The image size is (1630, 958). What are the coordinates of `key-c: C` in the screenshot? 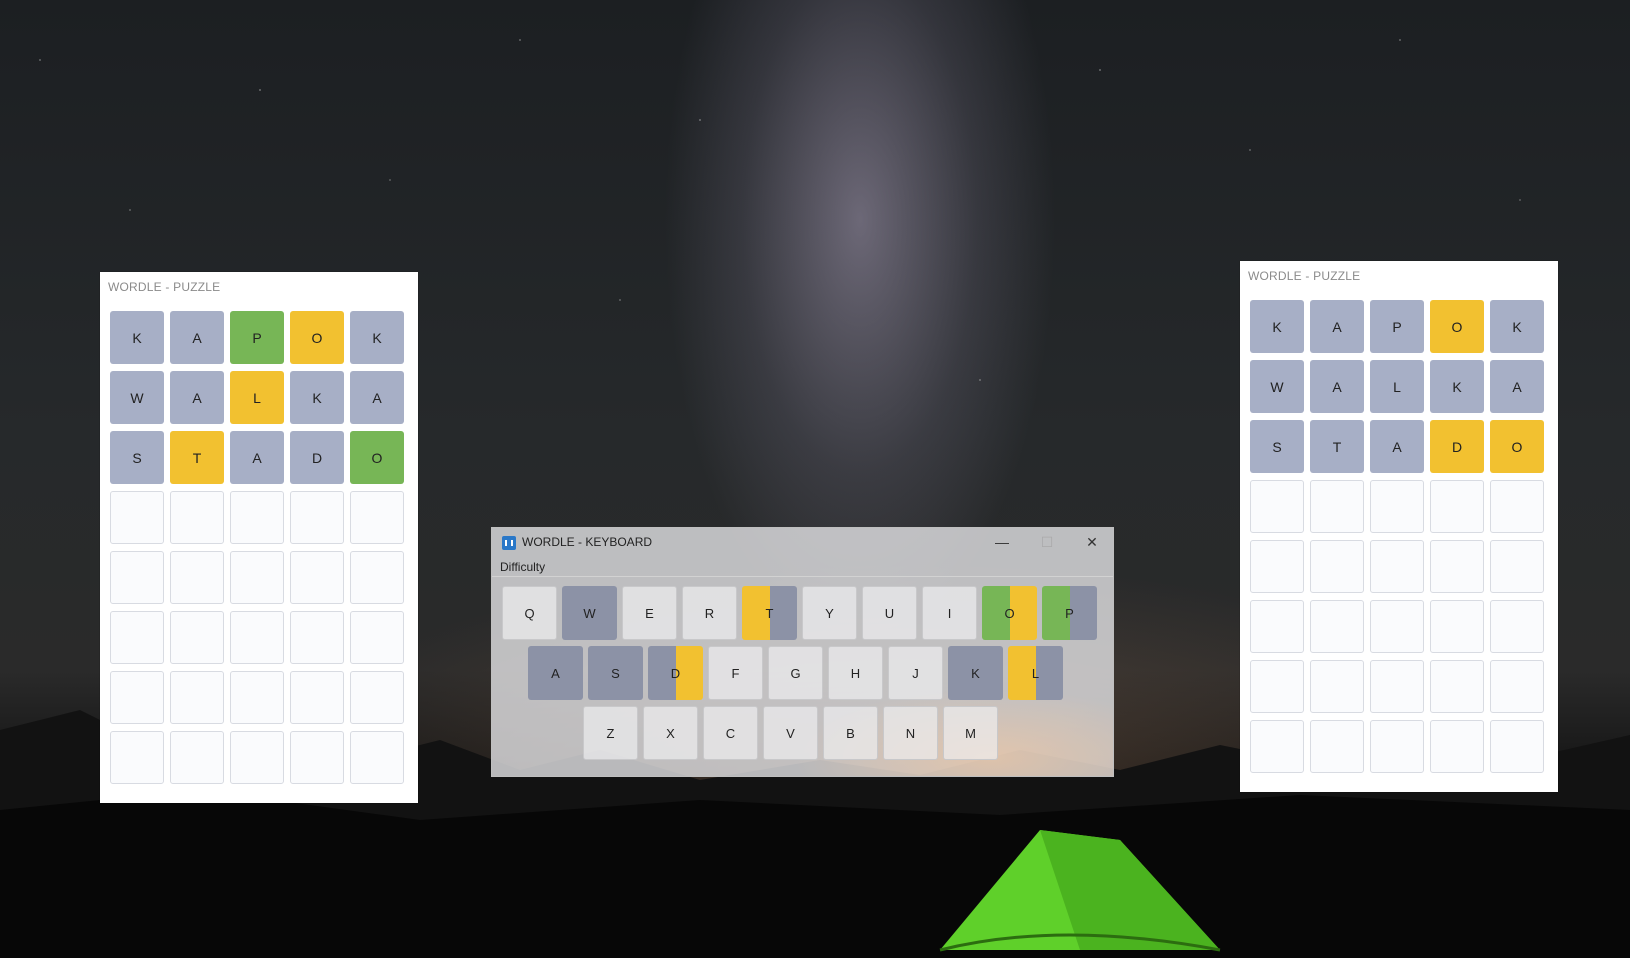 It's located at (730, 733).